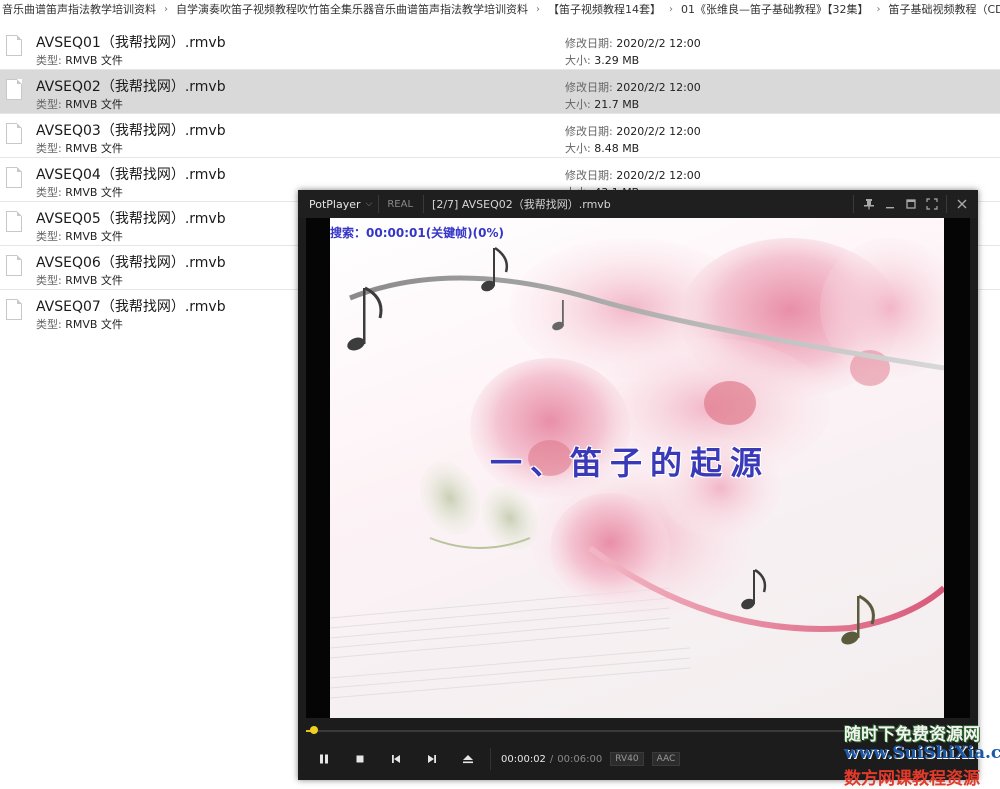 The height and width of the screenshot is (789, 1000). What do you see at coordinates (450, 498) in the screenshot?
I see `orchid-bud` at bounding box center [450, 498].